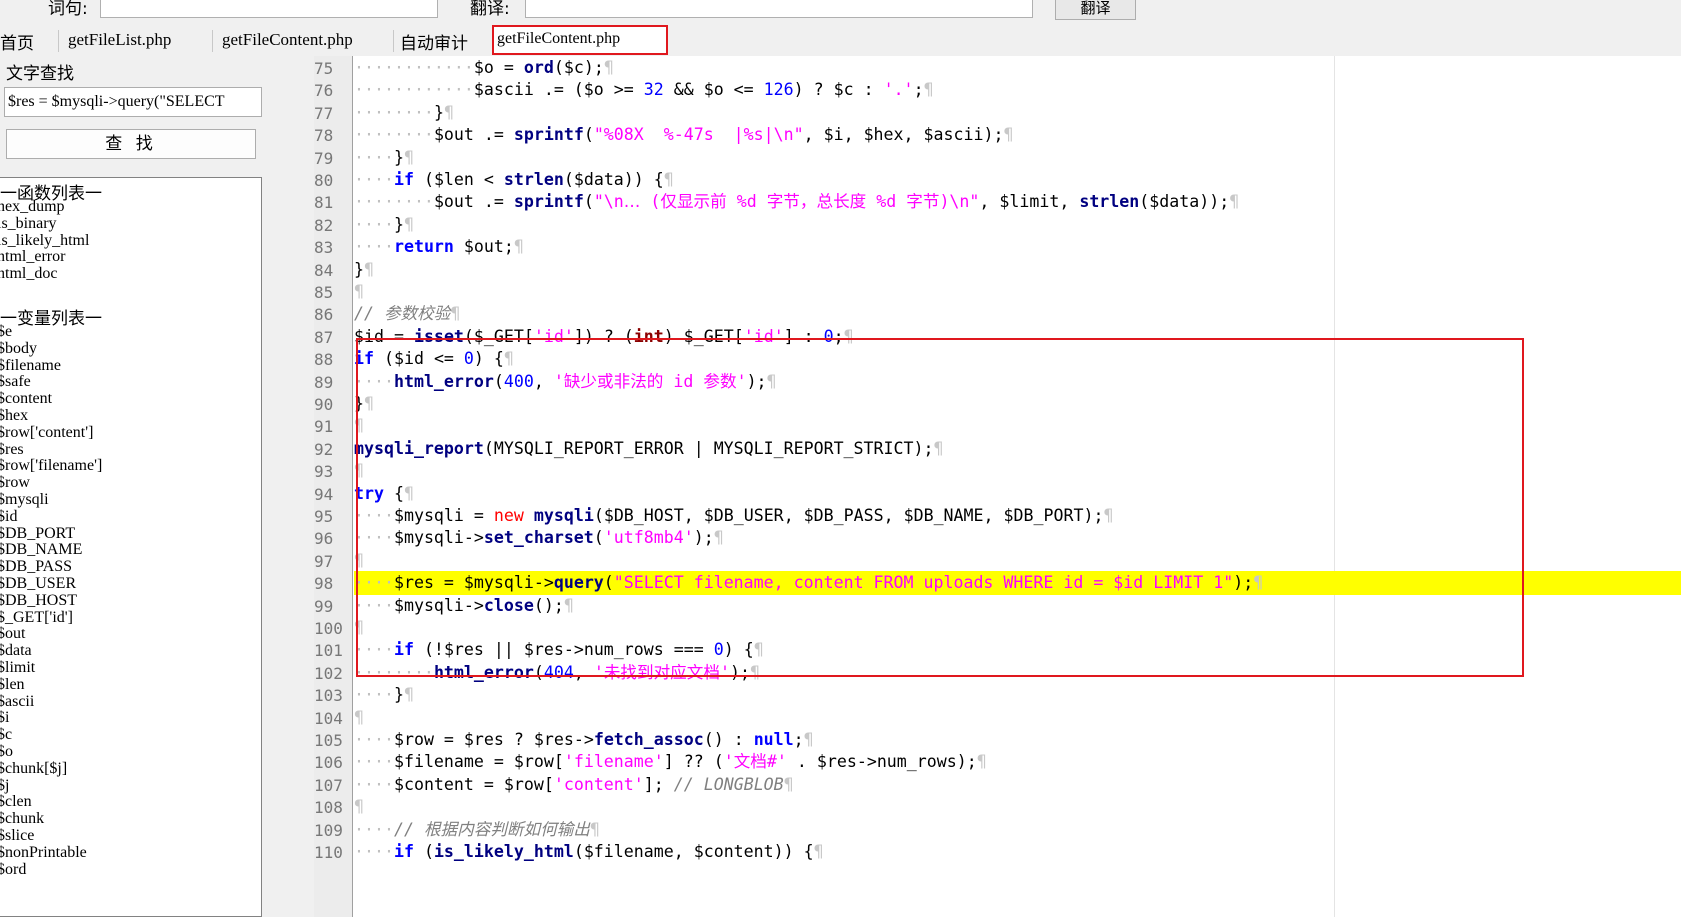 Image resolution: width=1681 pixels, height=917 pixels. Describe the element at coordinates (328, 628) in the screenshot. I see `line-number: 100` at that location.